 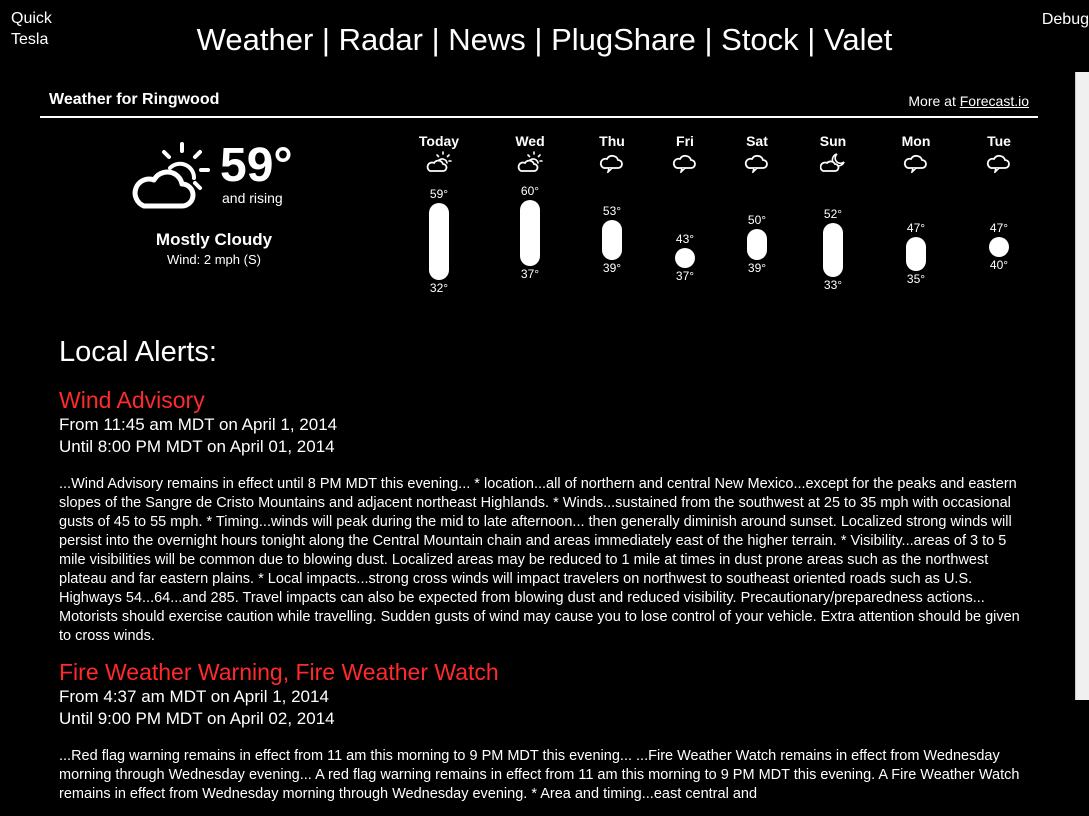 I want to click on alerts-heading: Local Alerts:, so click(x=138, y=352).